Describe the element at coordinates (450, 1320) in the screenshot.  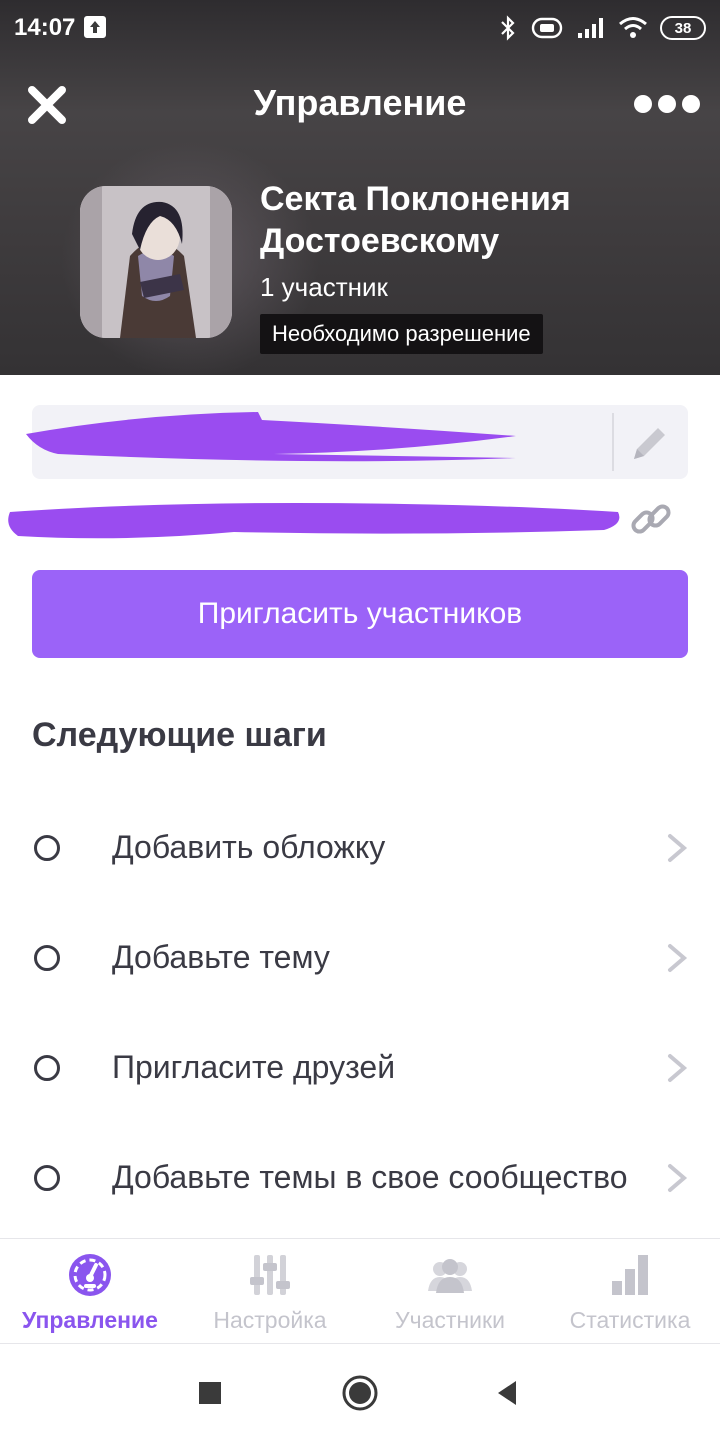
I see `tab-label: Участники` at that location.